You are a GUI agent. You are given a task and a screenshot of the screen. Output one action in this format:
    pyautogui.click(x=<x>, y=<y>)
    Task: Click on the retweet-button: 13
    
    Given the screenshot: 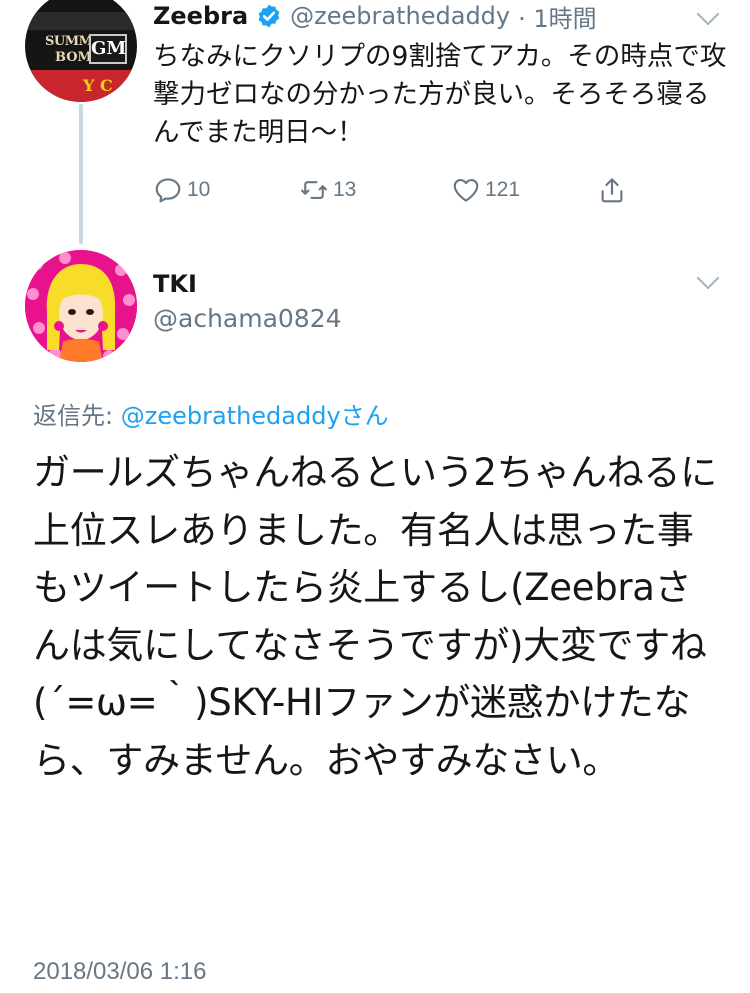 What is the action you would take?
    pyautogui.click(x=327, y=190)
    